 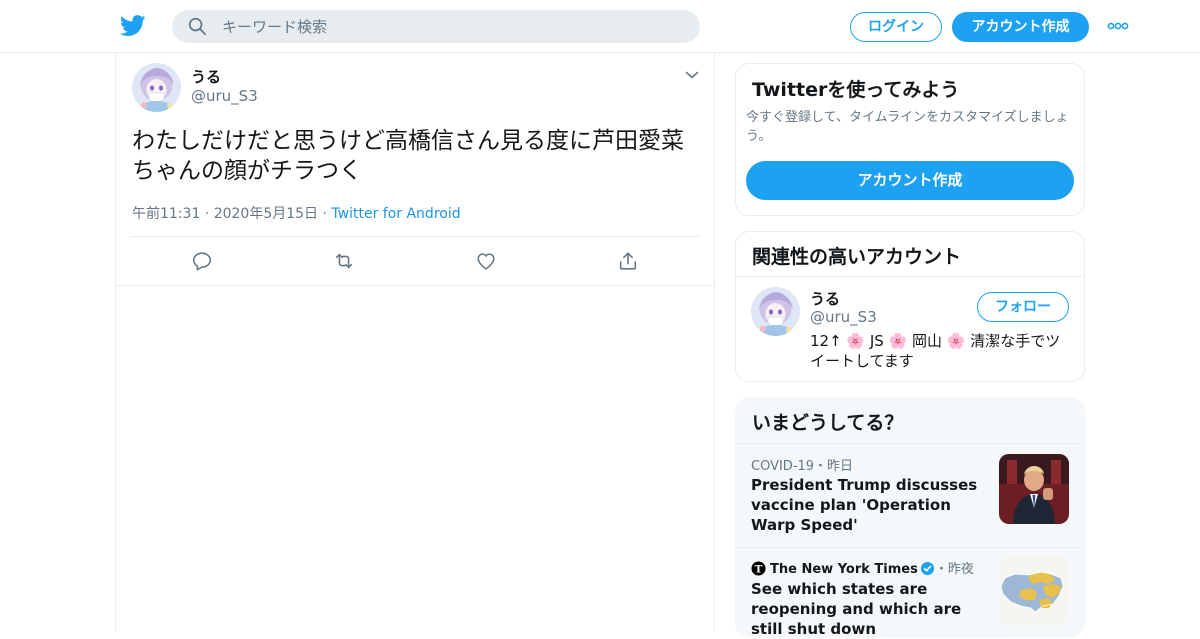 What do you see at coordinates (844, 569) in the screenshot?
I see `trend-source-name: The New York Times` at bounding box center [844, 569].